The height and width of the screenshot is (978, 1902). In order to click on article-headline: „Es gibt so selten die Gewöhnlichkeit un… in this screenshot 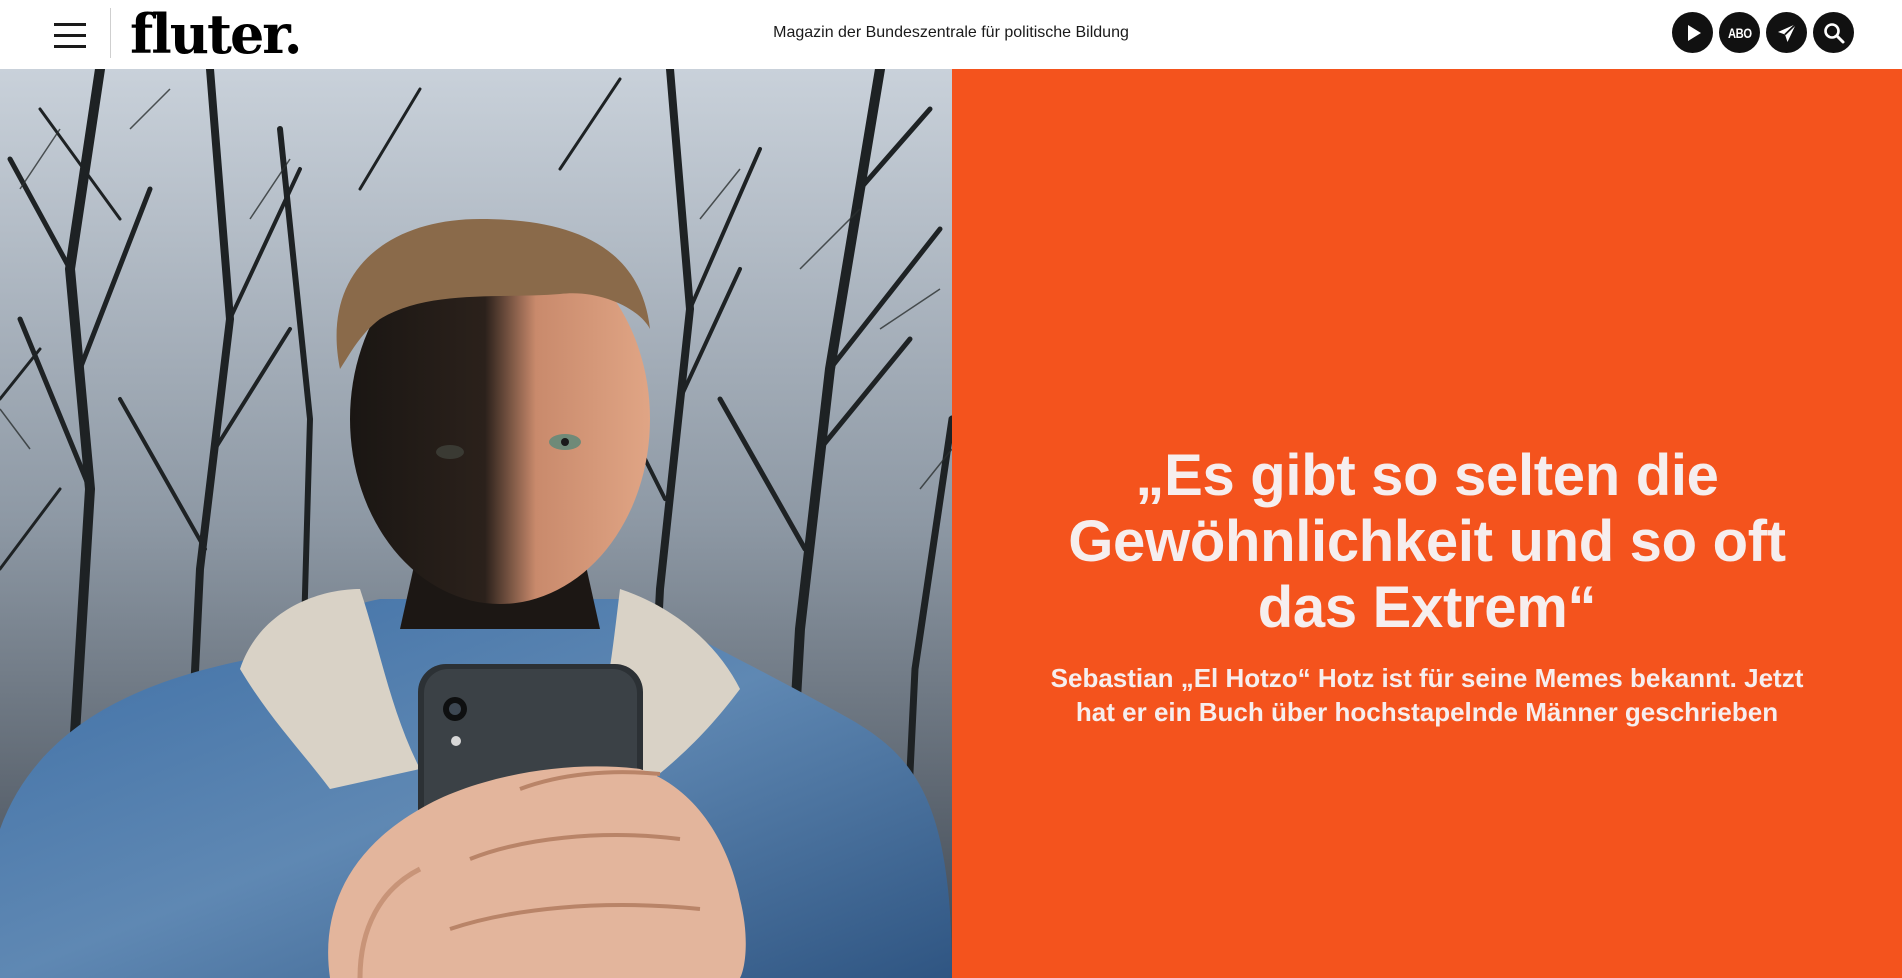, I will do `click(1427, 542)`.